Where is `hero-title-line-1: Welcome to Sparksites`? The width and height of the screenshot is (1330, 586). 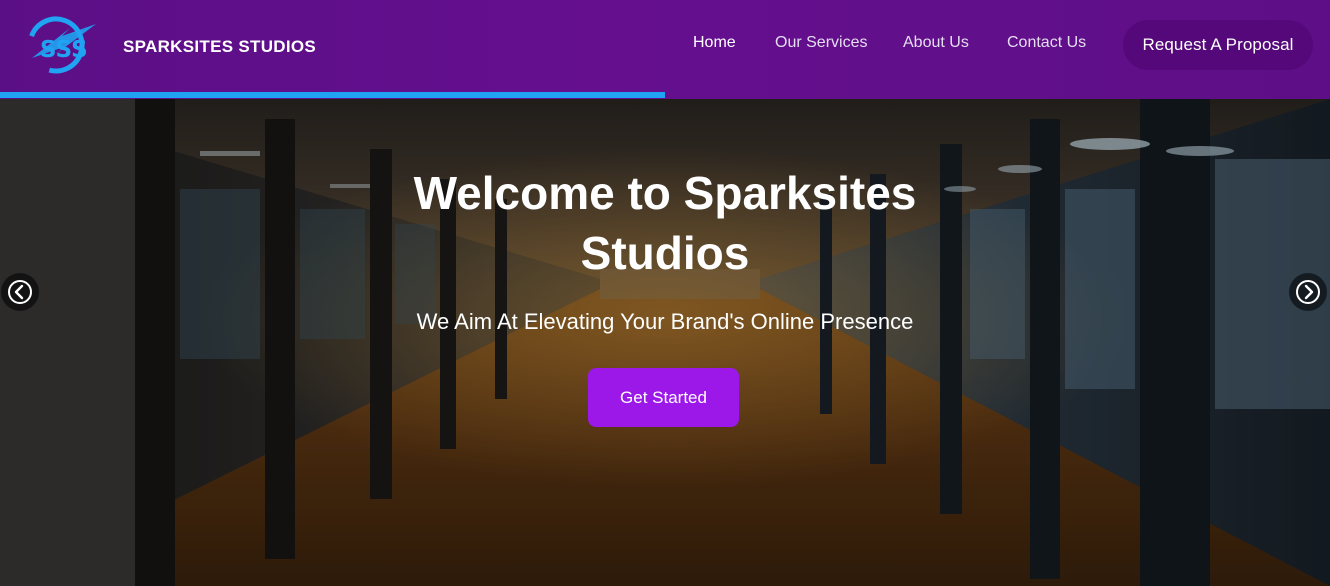
hero-title-line-1: Welcome to Sparksites is located at coordinates (665, 193).